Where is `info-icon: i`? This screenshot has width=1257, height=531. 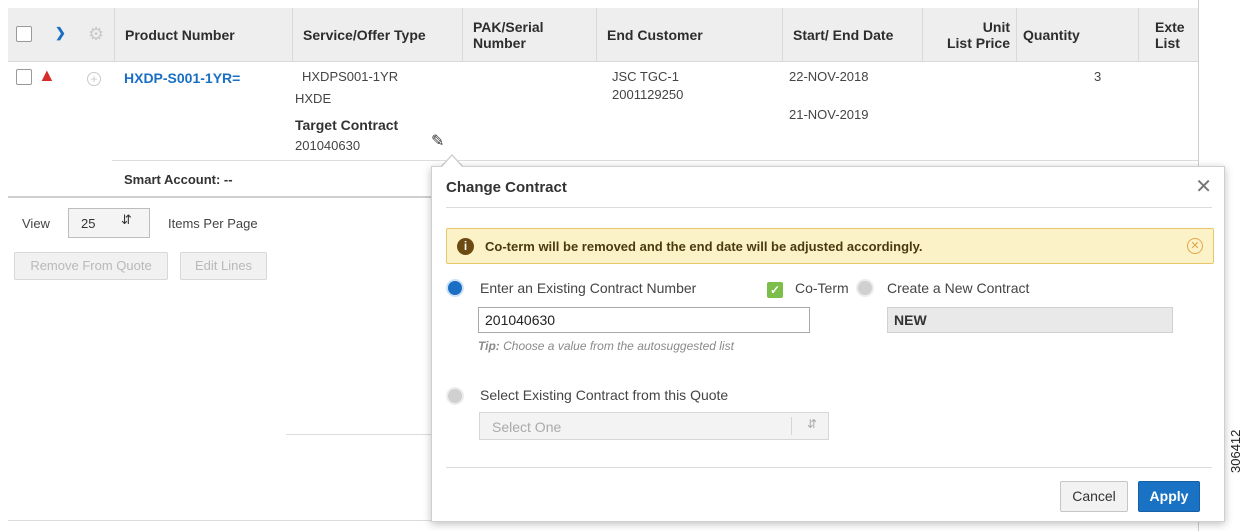
info-icon: i is located at coordinates (465, 246).